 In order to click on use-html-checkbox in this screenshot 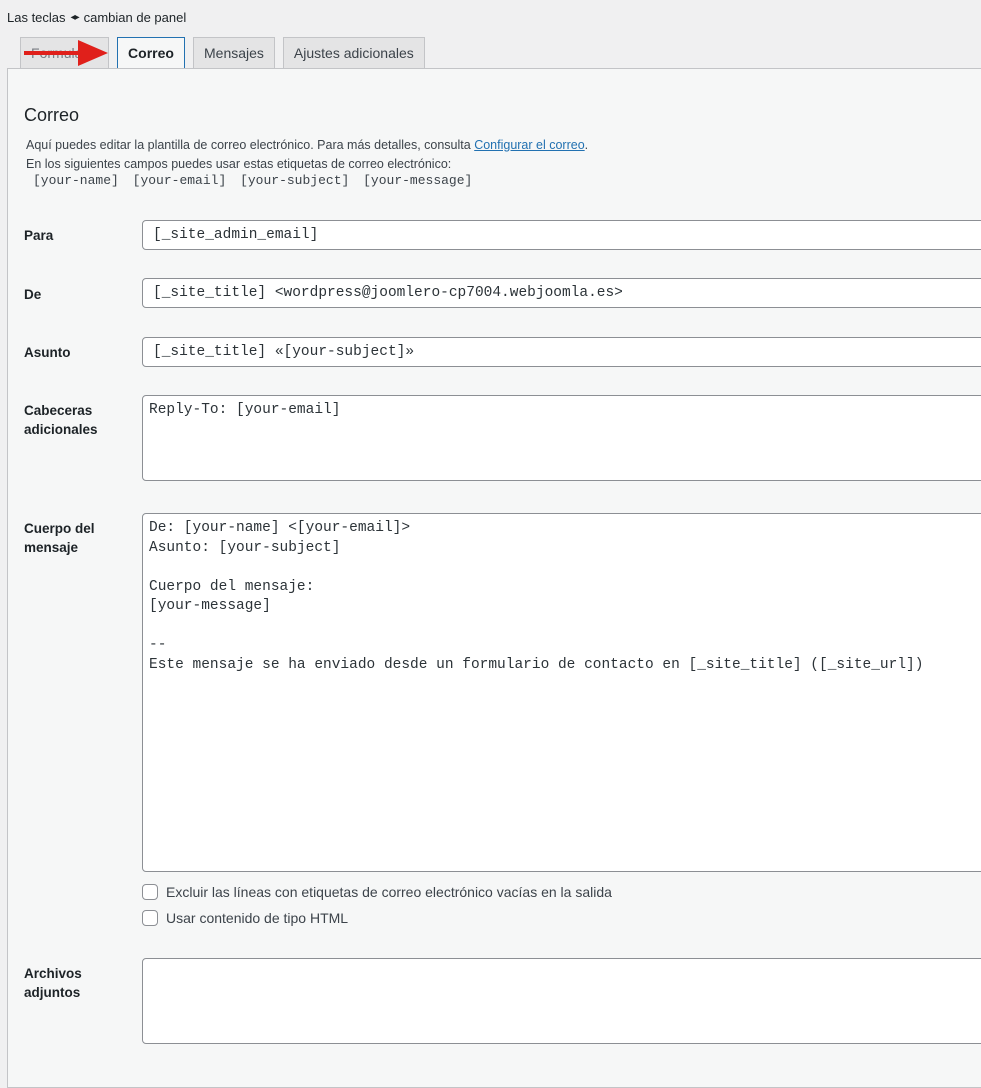, I will do `click(150, 918)`.